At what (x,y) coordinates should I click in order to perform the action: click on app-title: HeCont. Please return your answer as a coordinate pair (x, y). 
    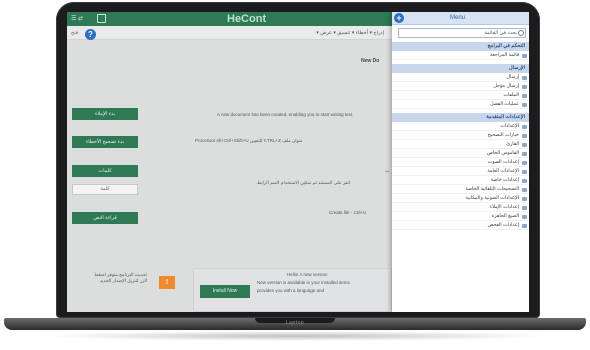
    Looking at the image, I should click on (247, 19).